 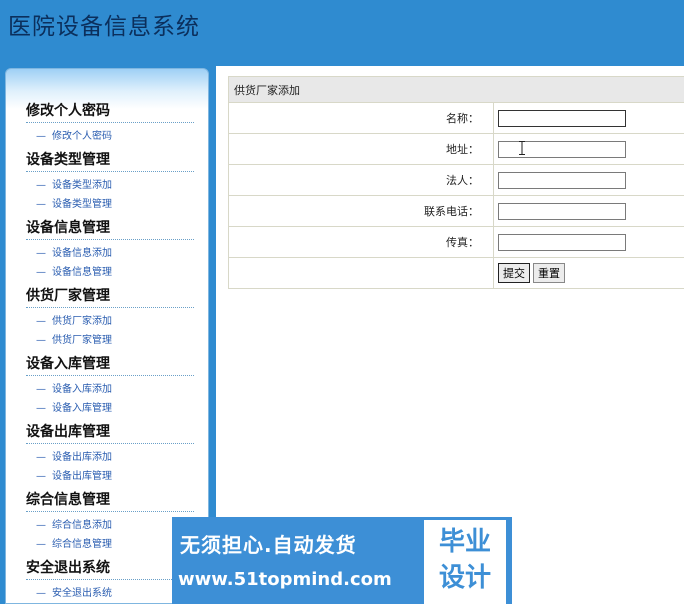 What do you see at coordinates (361, 211) in the screenshot?
I see `phone-label: 联系电话：` at bounding box center [361, 211].